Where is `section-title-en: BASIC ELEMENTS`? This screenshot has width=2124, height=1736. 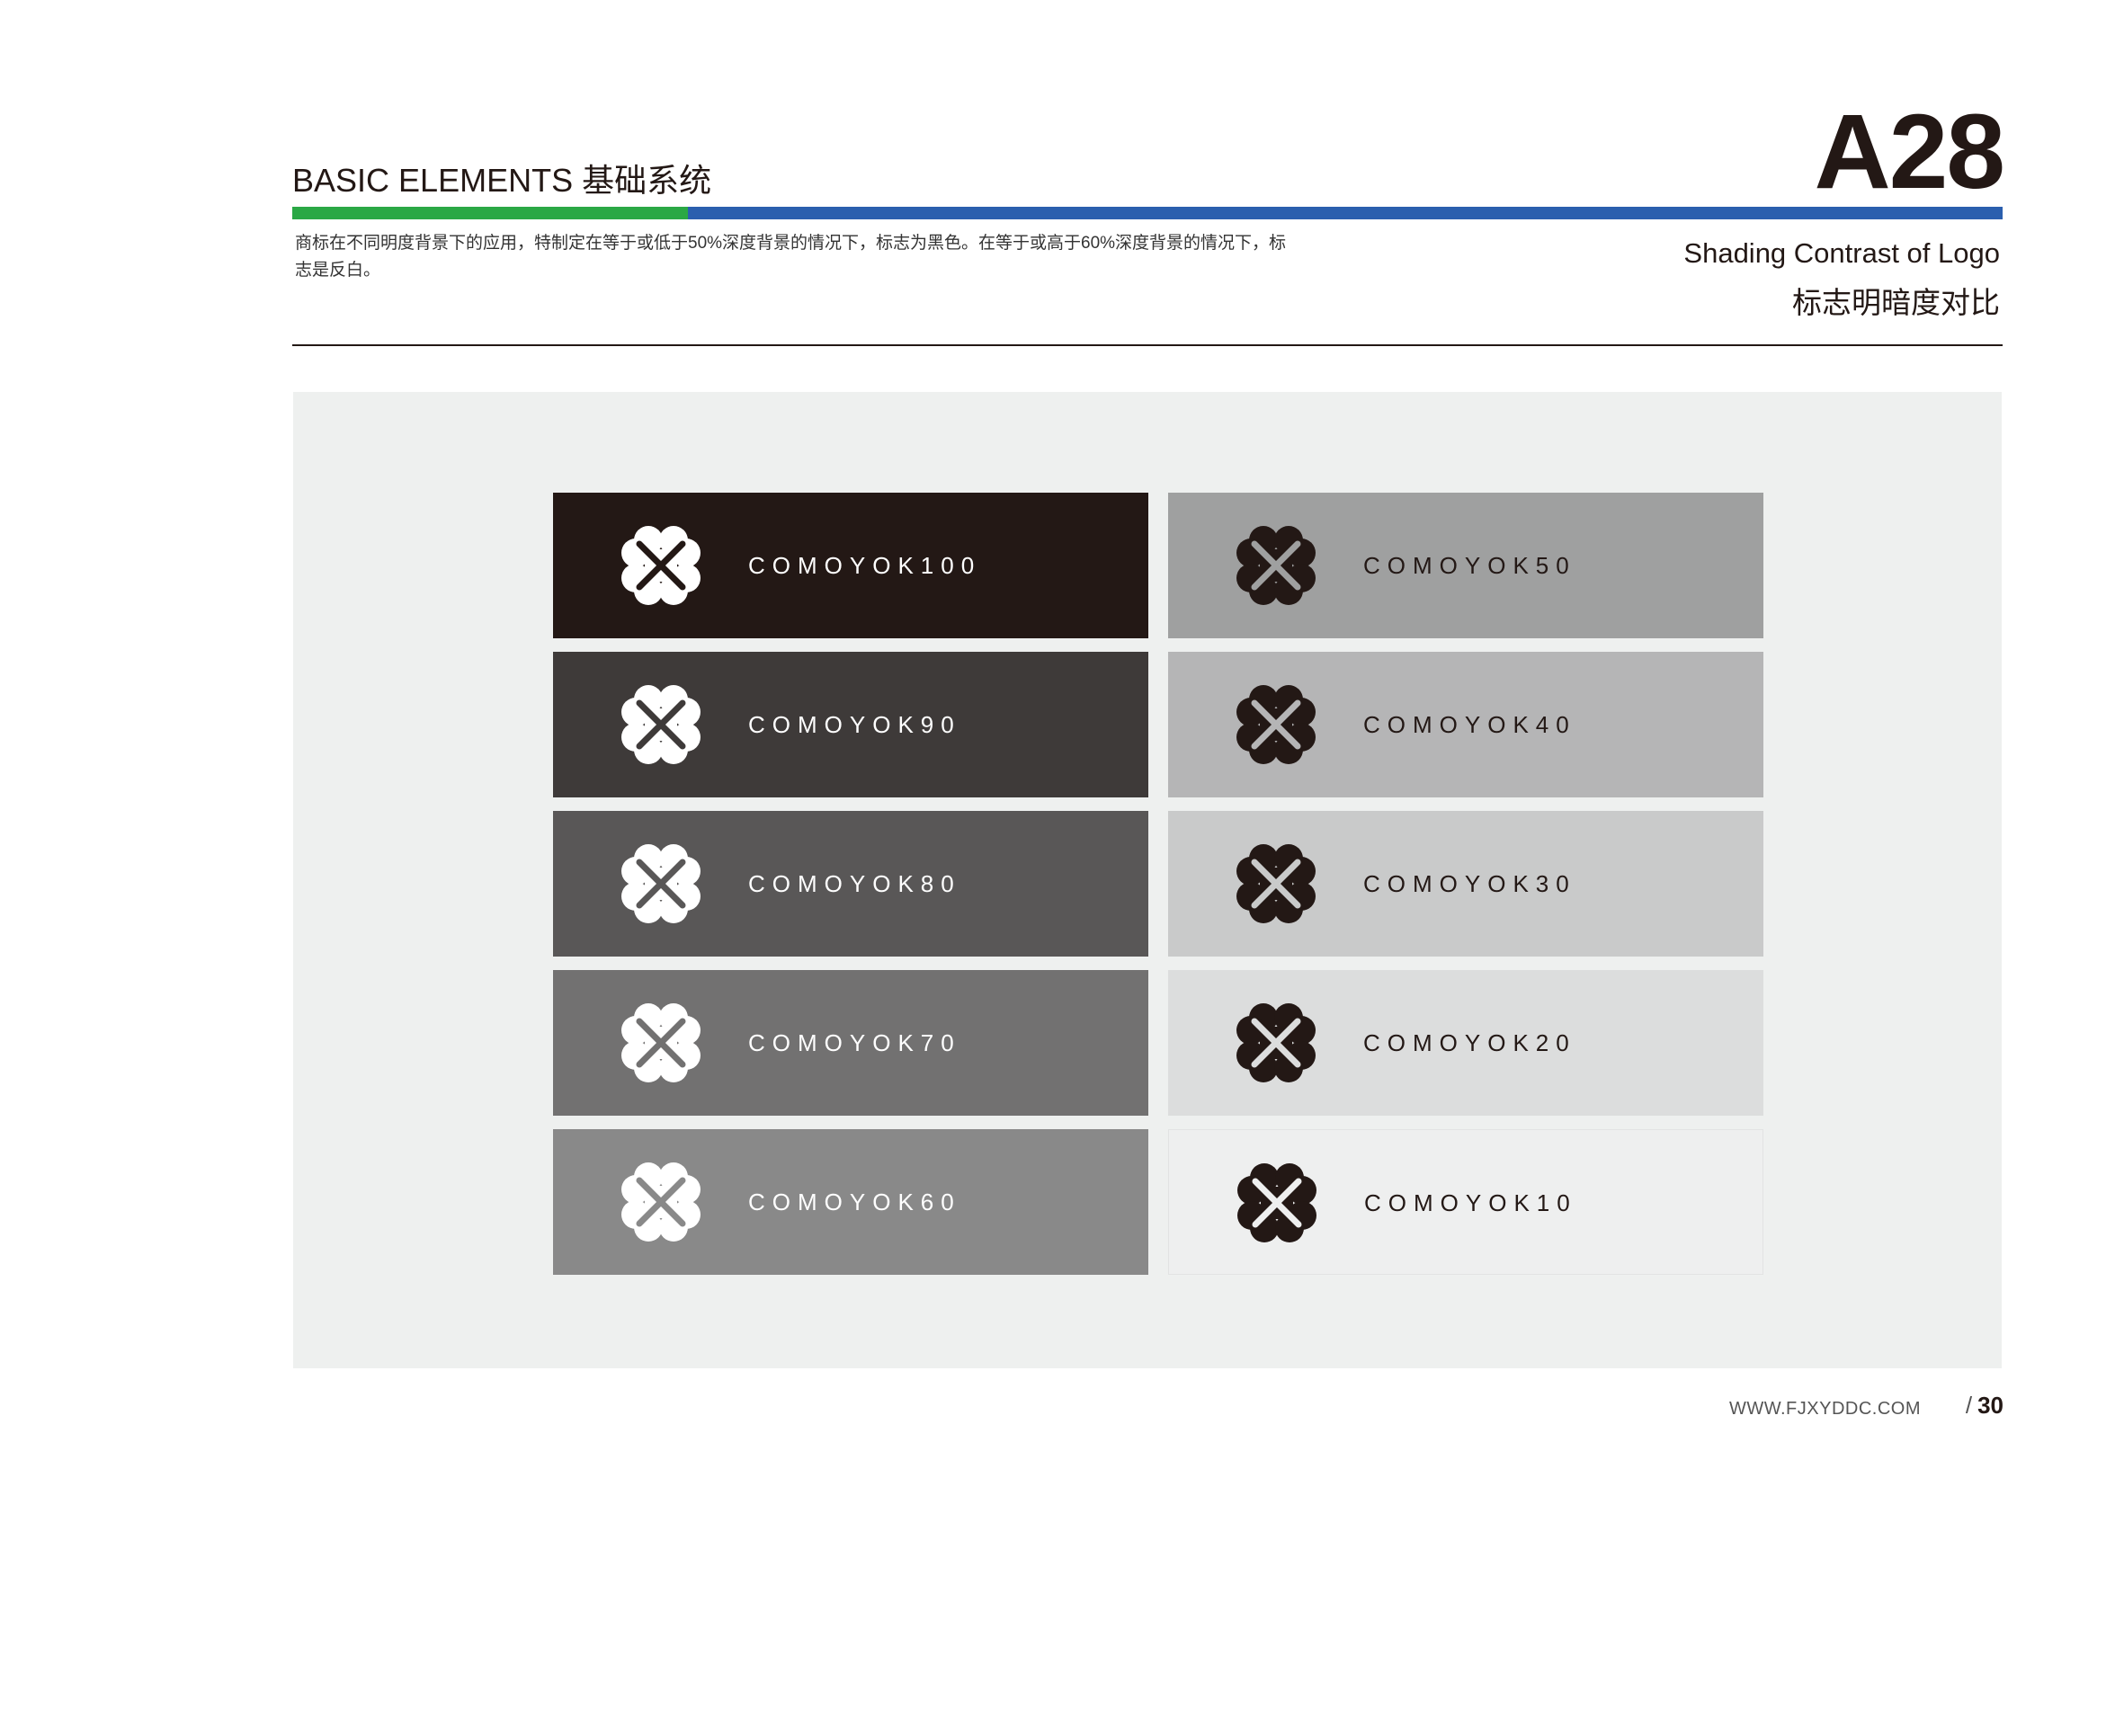 section-title-en: BASIC ELEMENTS is located at coordinates (433, 180).